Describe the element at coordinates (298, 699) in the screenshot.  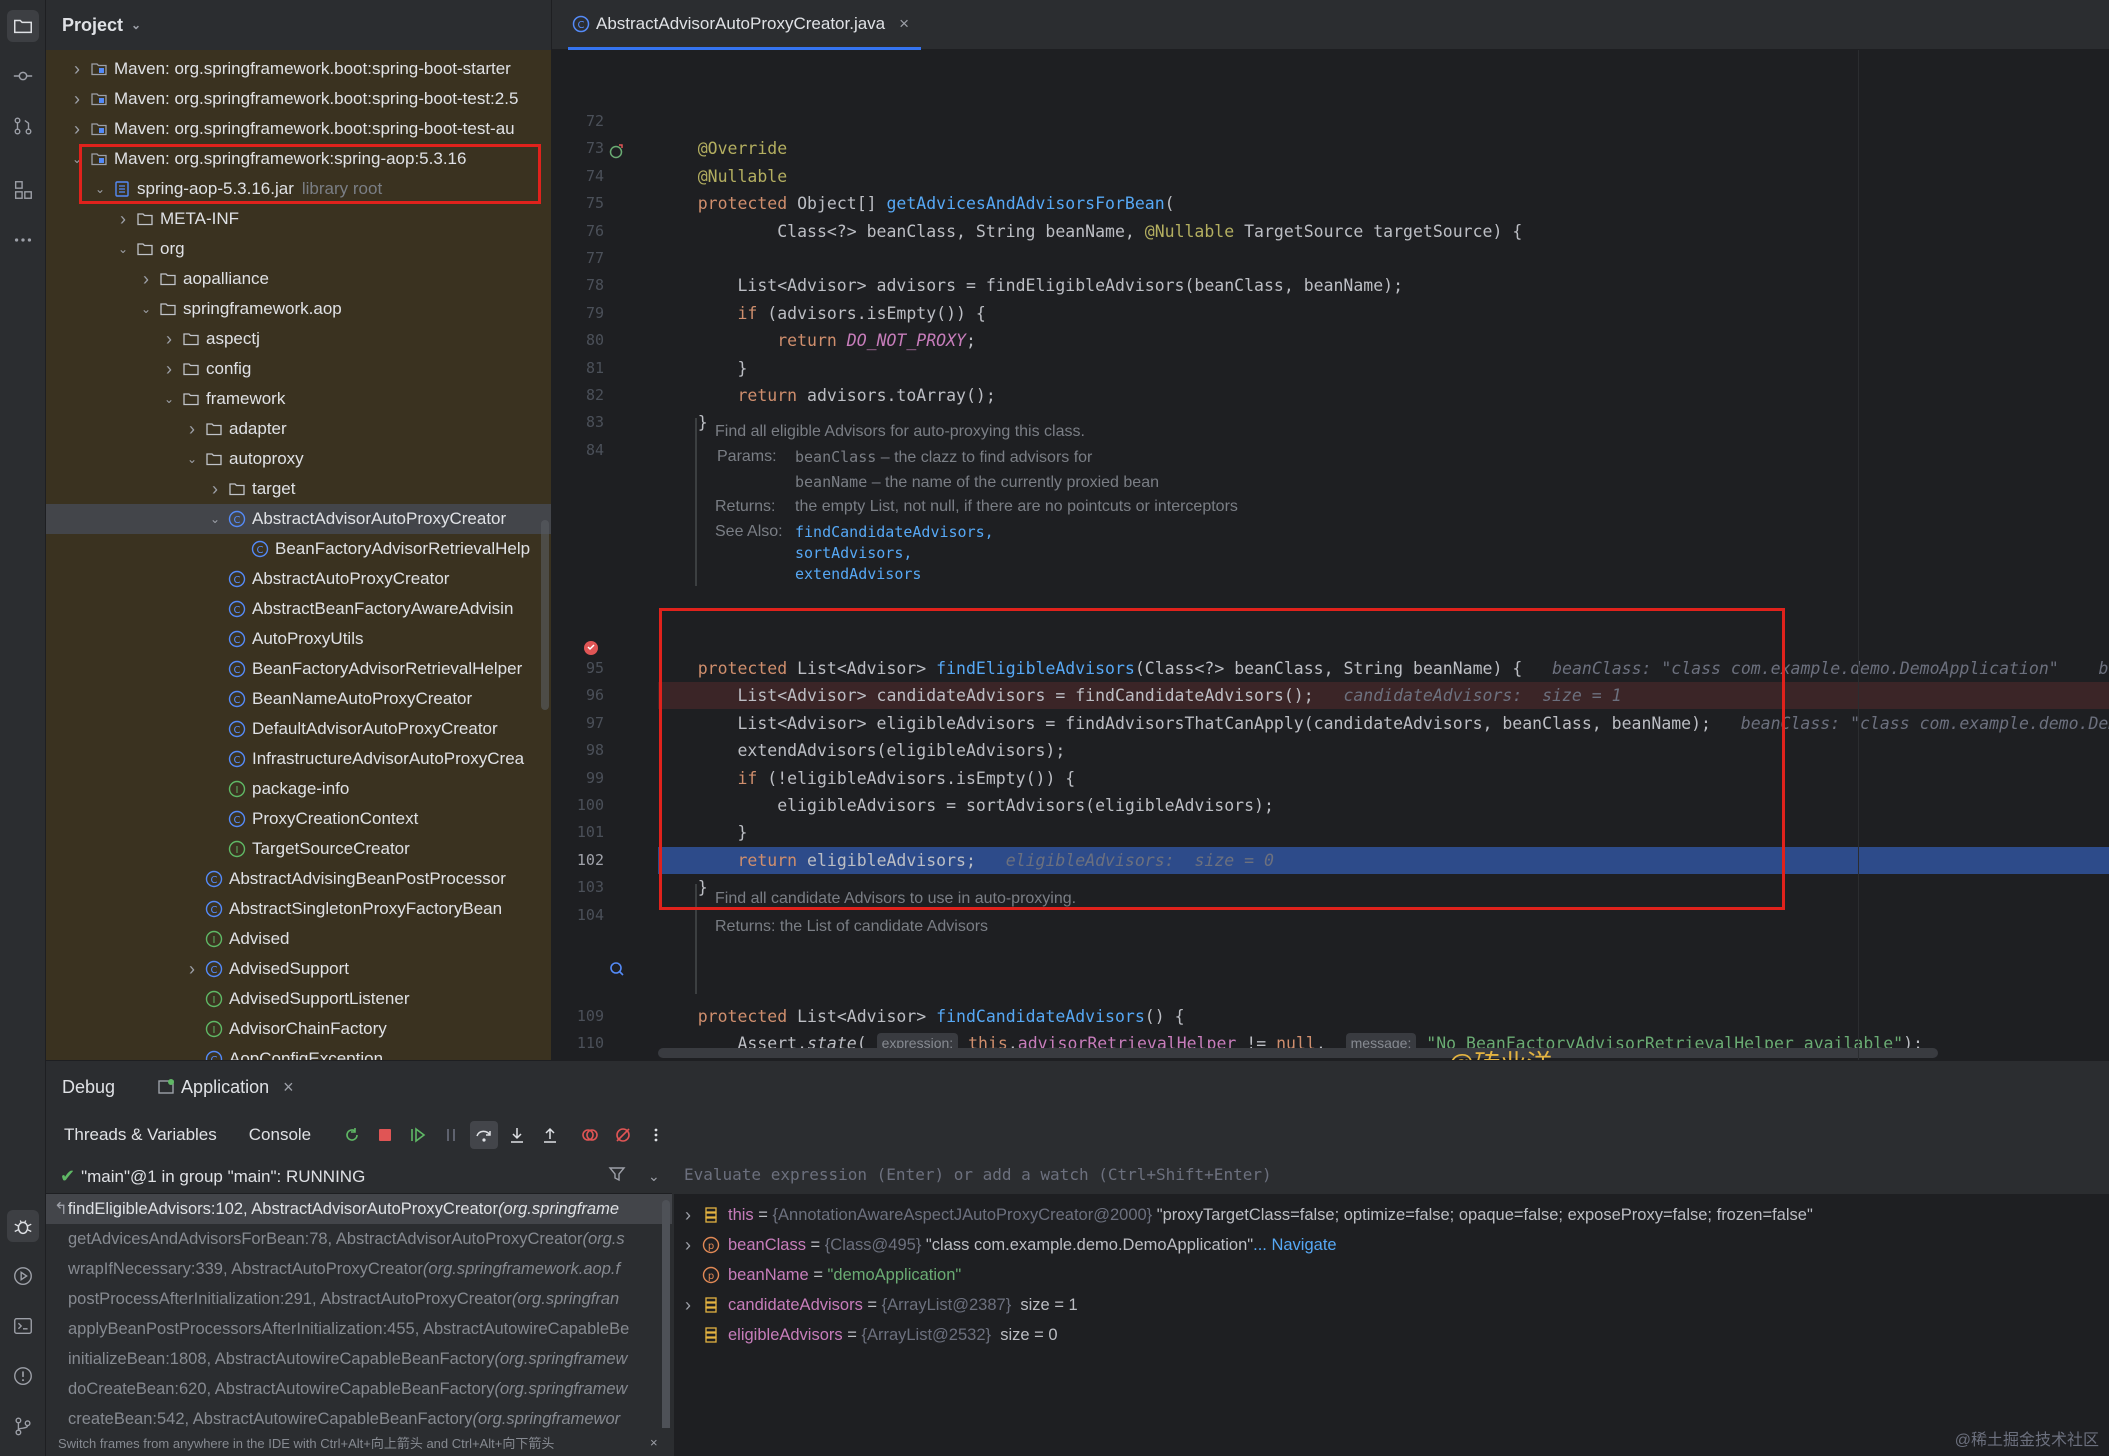
I see `tree-item: C BeanNameAutoProxyCreator` at that location.